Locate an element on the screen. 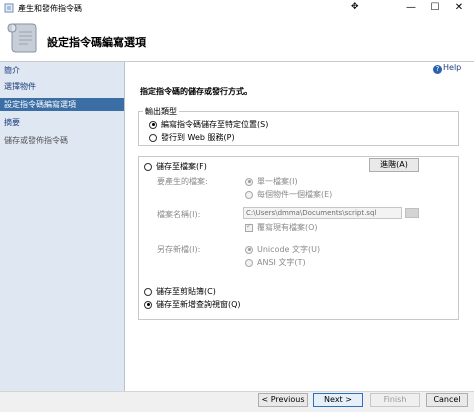 The height and width of the screenshot is (412, 474). browse-button is located at coordinates (412, 213).